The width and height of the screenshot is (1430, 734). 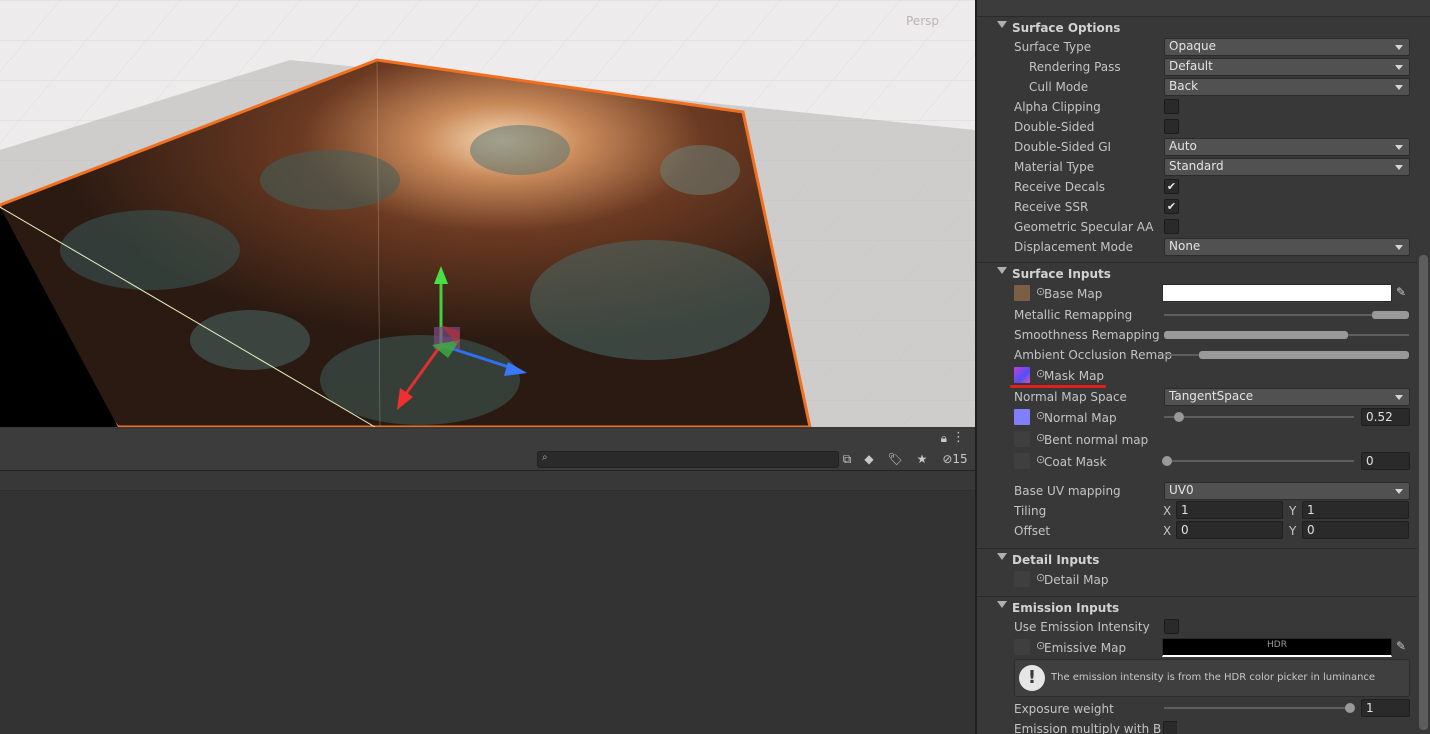 I want to click on receive-ssr-checkbox: ✔, so click(x=1171, y=206).